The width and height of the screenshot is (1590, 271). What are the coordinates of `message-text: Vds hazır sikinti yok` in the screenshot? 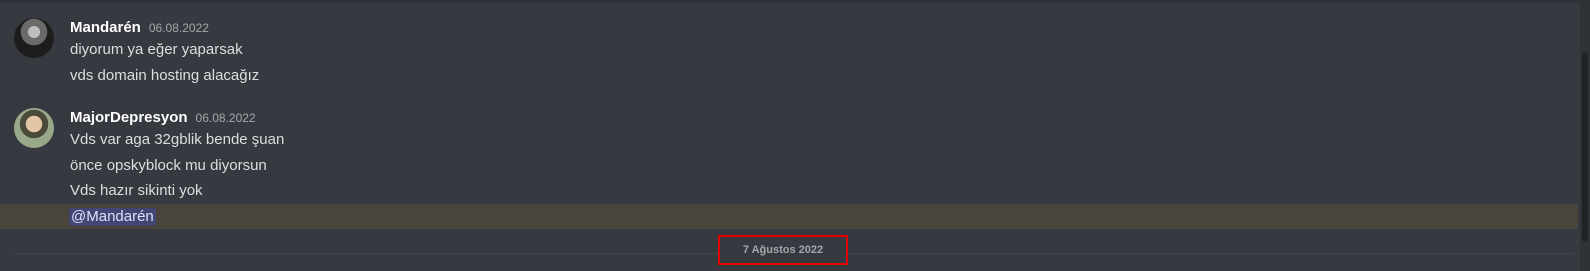 It's located at (136, 190).